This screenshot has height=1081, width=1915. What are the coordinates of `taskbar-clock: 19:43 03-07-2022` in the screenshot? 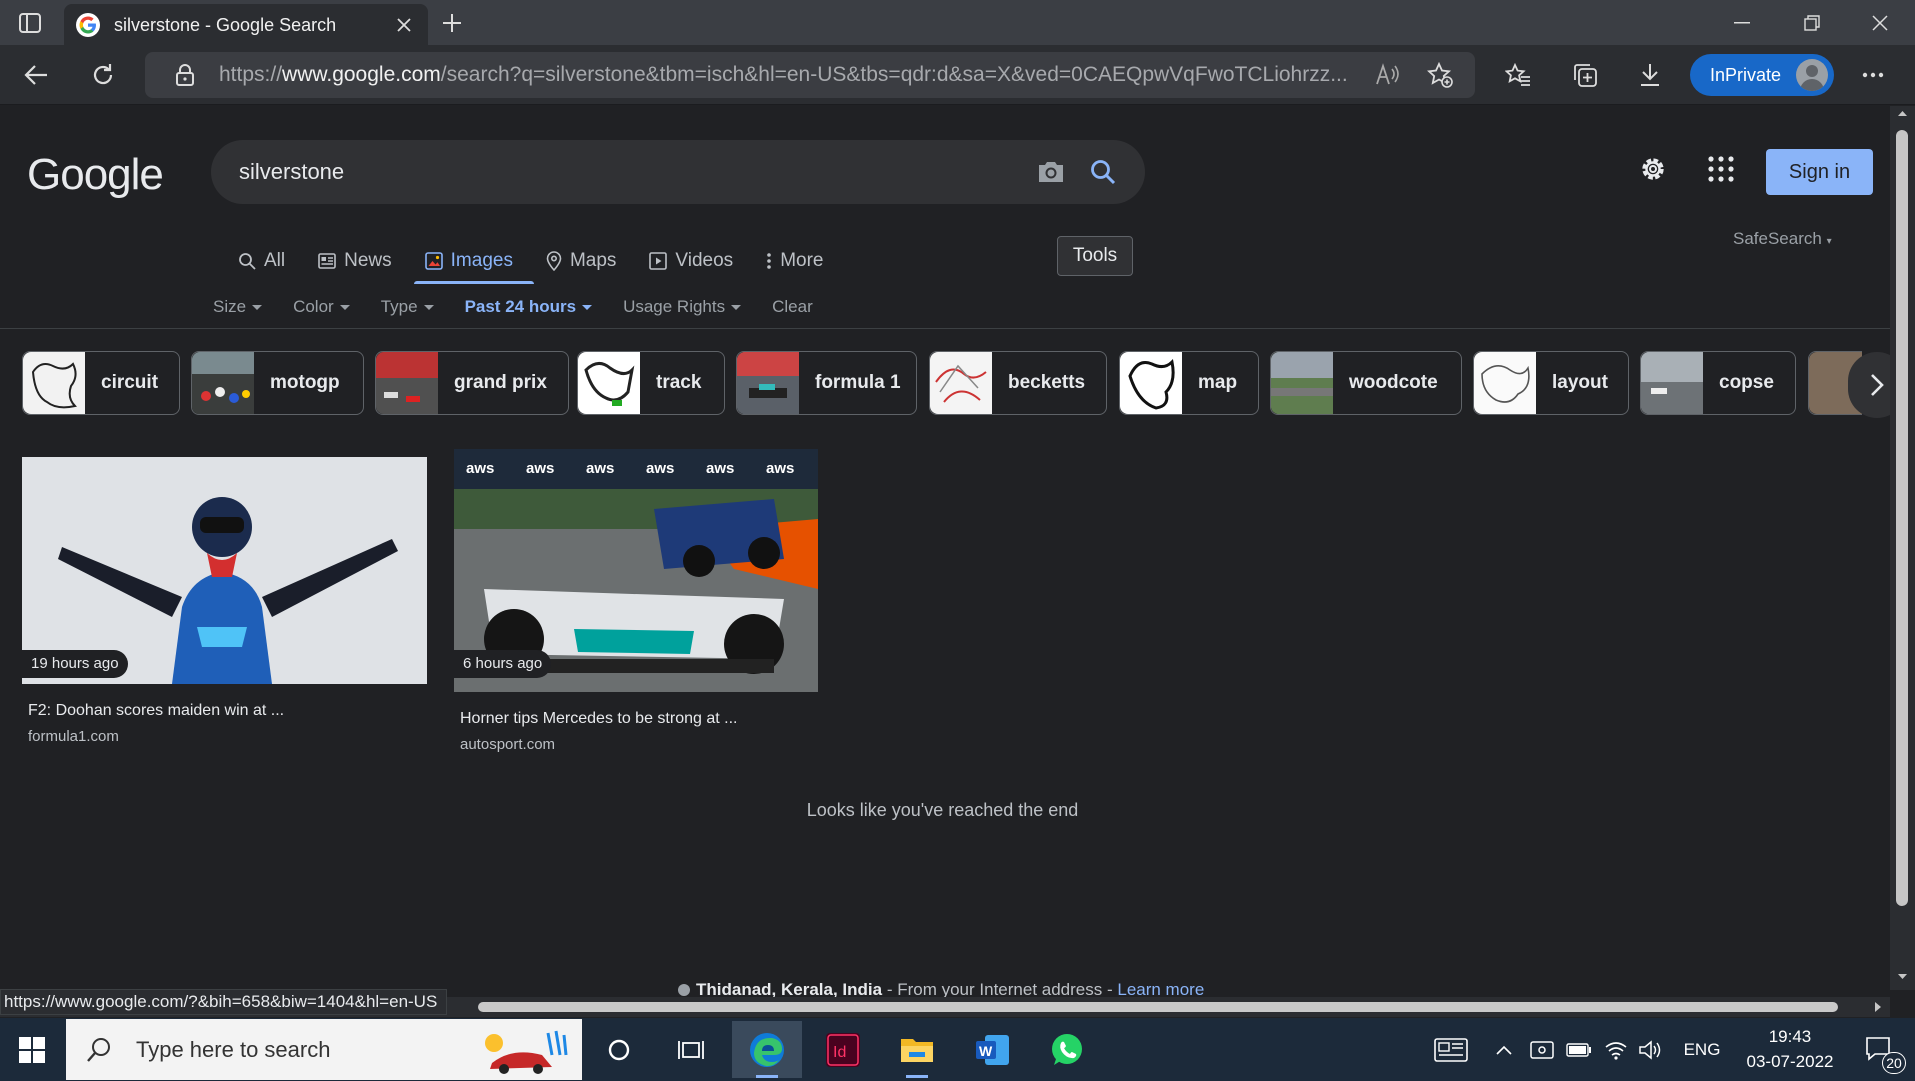 It's located at (1790, 1049).